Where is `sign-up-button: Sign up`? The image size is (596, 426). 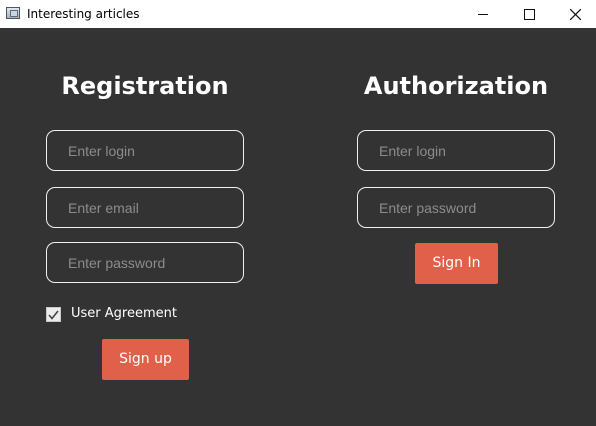 sign-up-button: Sign up is located at coordinates (145, 359).